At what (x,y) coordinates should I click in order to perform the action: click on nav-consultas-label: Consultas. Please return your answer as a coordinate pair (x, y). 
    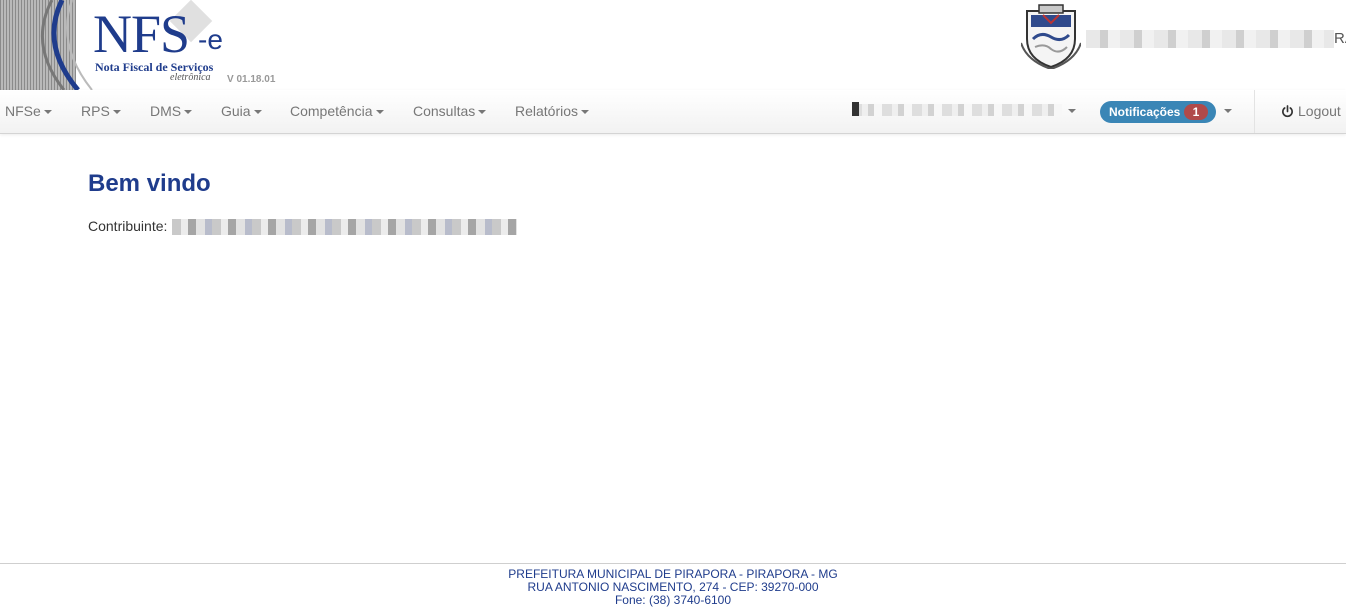
    Looking at the image, I should click on (444, 111).